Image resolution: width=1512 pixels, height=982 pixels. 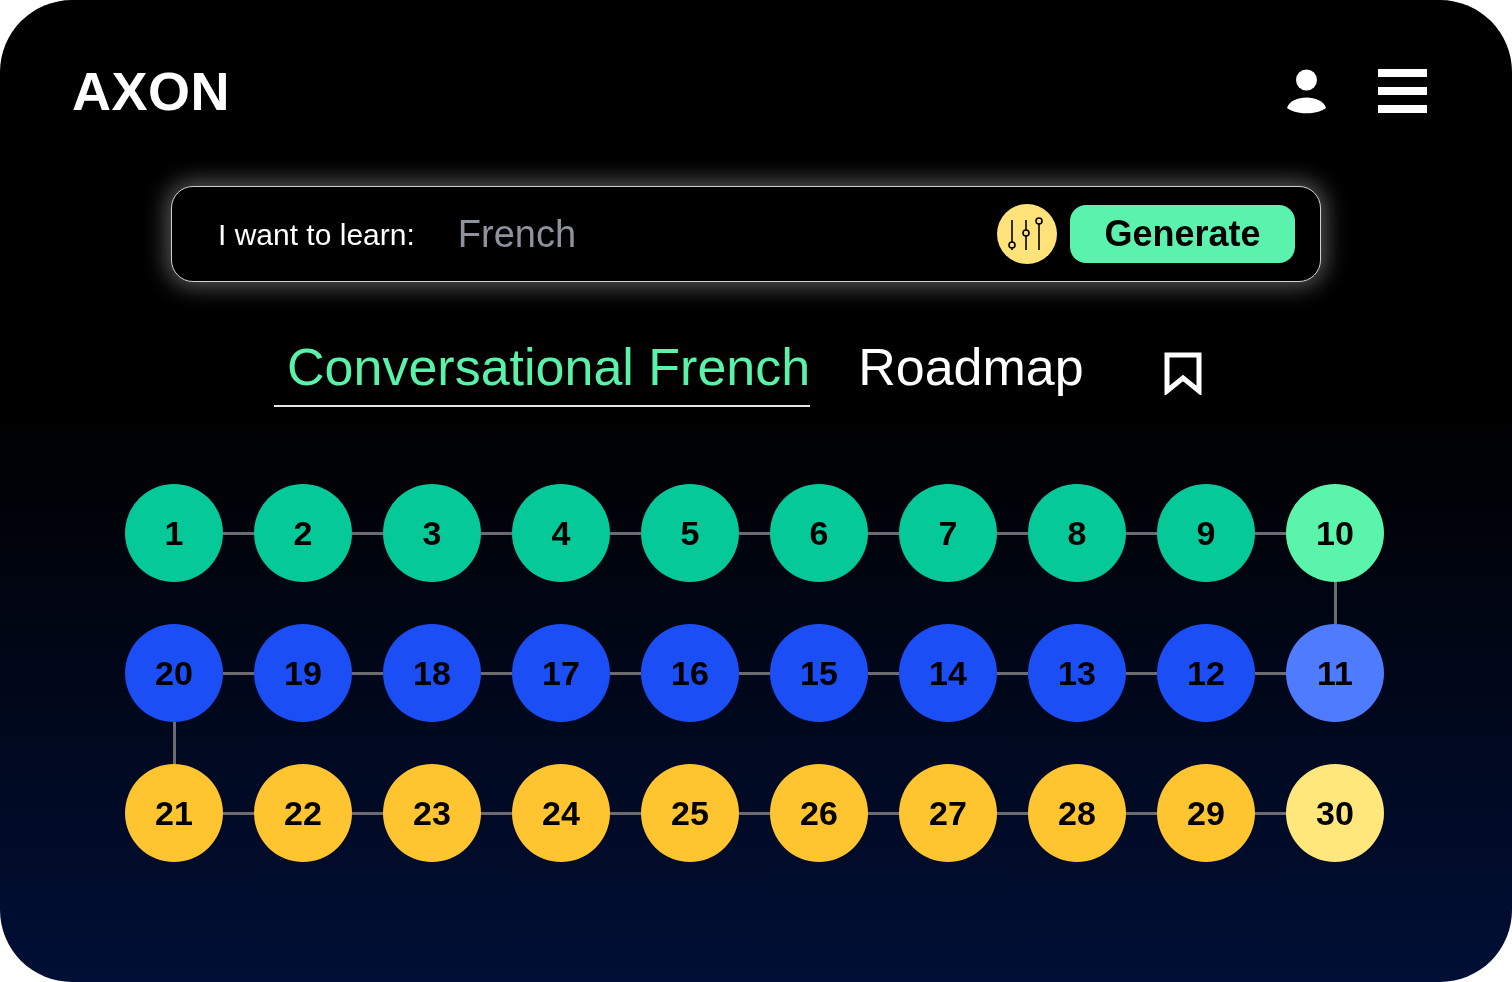 I want to click on sliders-icon, so click(x=1027, y=234).